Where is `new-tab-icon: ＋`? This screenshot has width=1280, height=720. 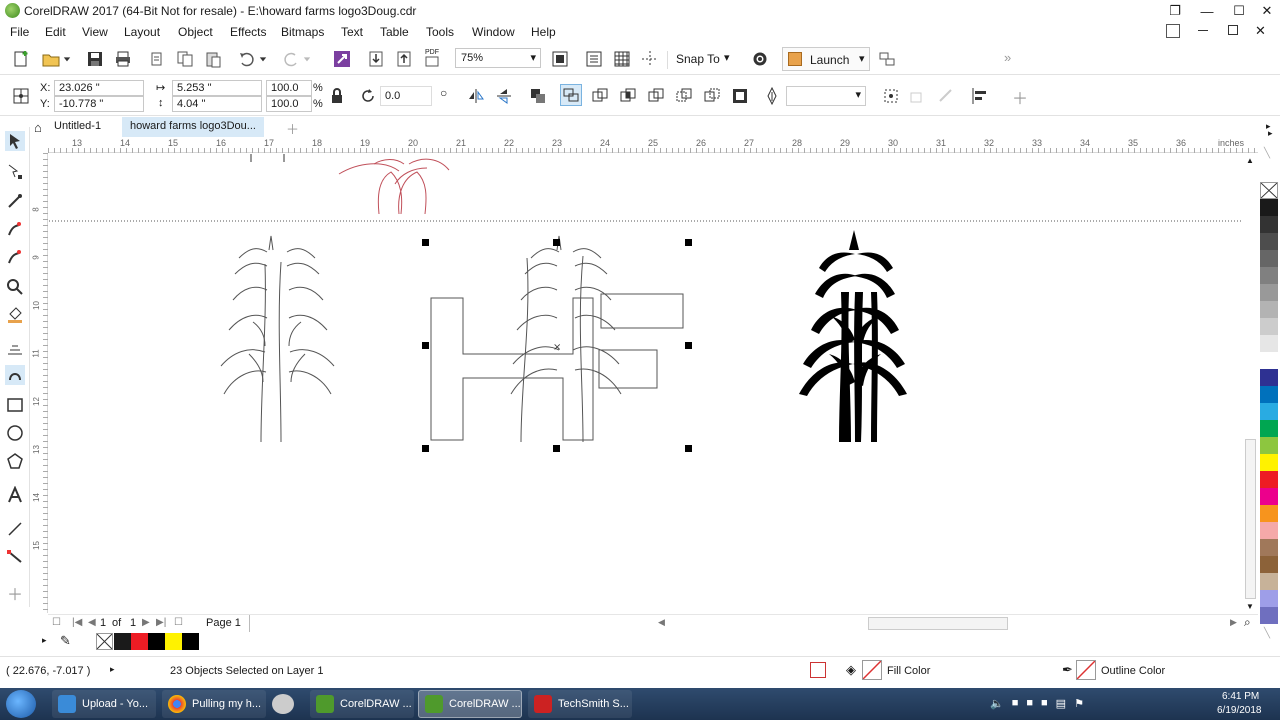 new-tab-icon: ＋ is located at coordinates (292, 128).